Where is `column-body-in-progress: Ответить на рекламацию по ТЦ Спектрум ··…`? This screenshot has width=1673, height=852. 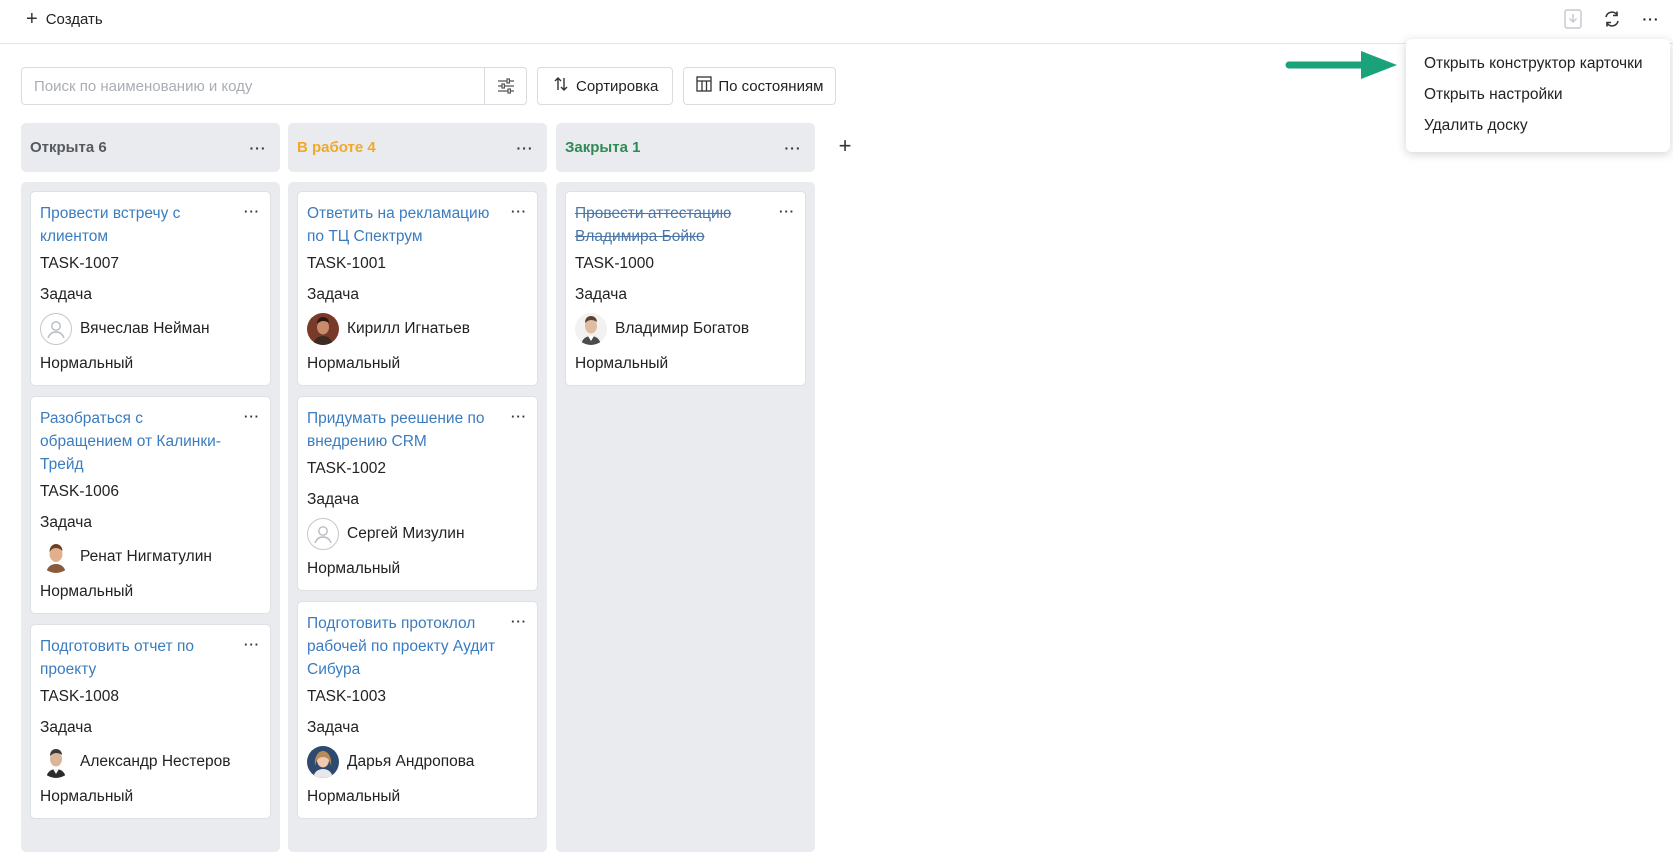
column-body-in-progress: Ответить на рекламацию по ТЦ Спектрум ··… is located at coordinates (417, 517).